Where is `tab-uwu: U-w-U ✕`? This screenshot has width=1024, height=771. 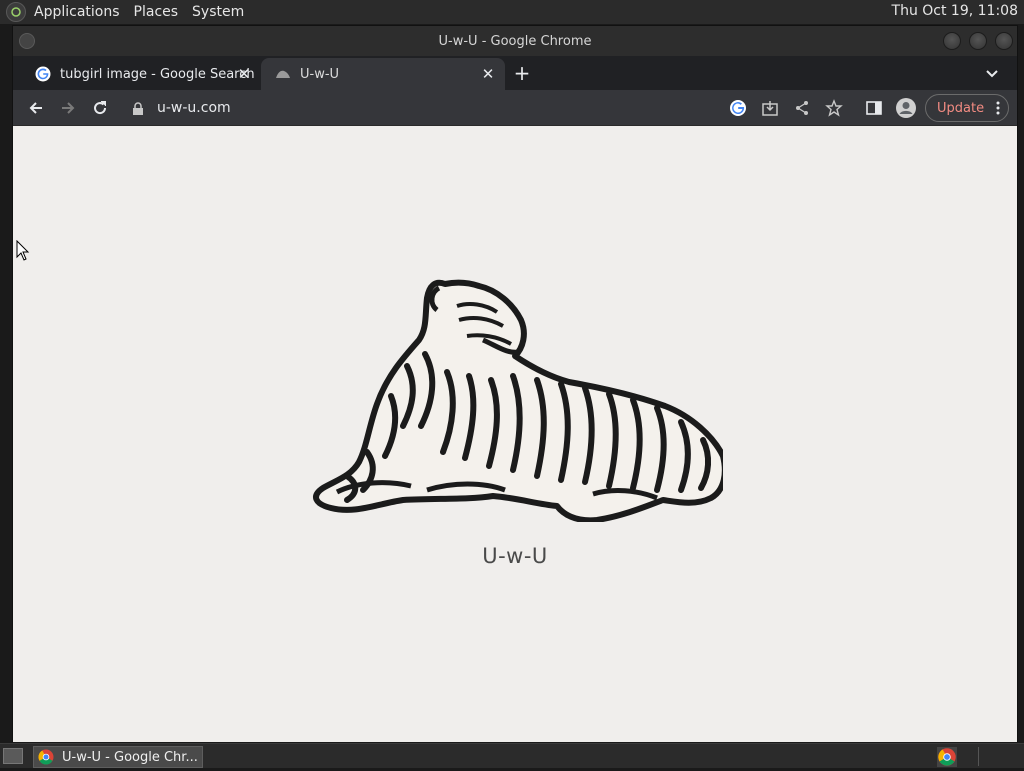 tab-uwu: U-w-U ✕ is located at coordinates (383, 74).